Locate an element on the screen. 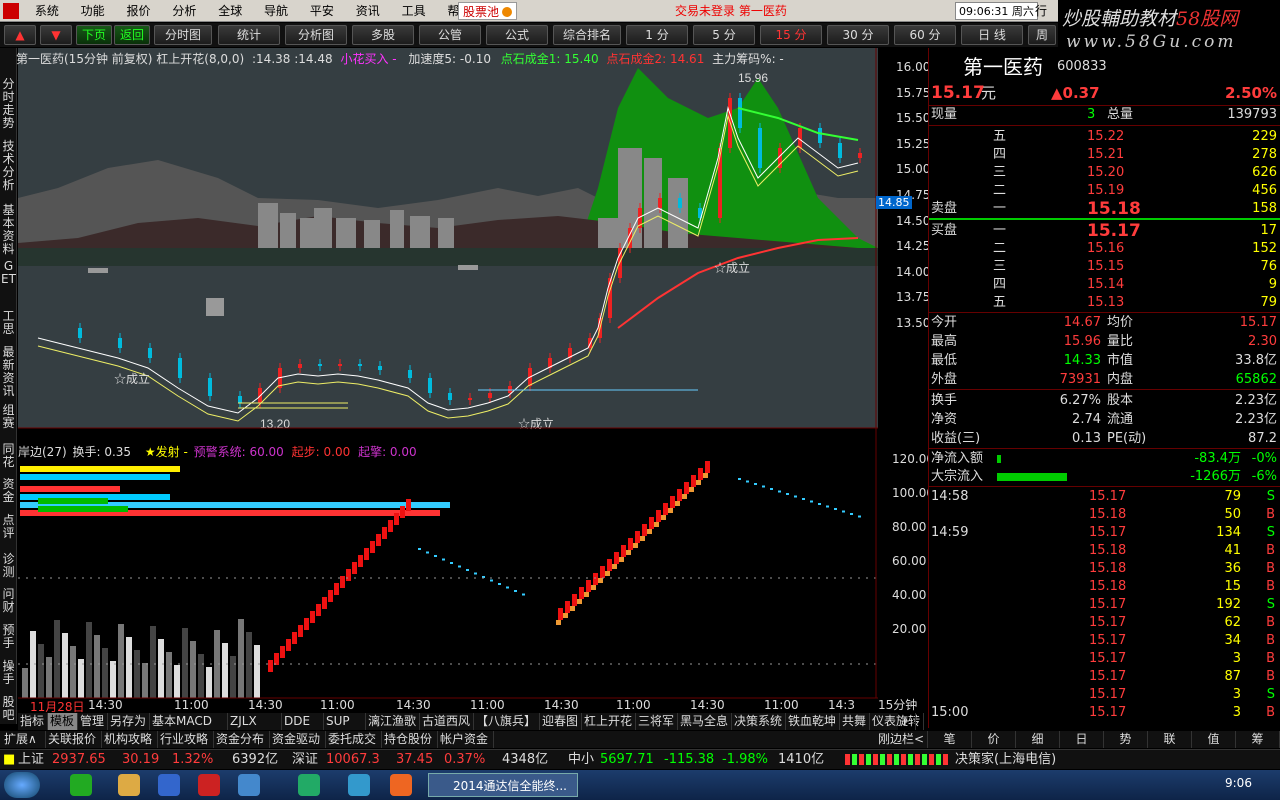 This screenshot has height=800, width=1280. ext-tab-1: 关联报价 is located at coordinates (74, 739).